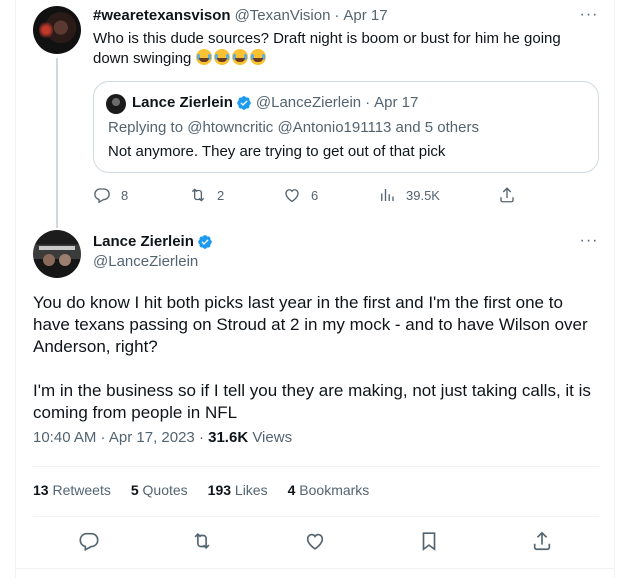  I want to click on tweet2-name-row: Lance Zierlein, so click(153, 241).